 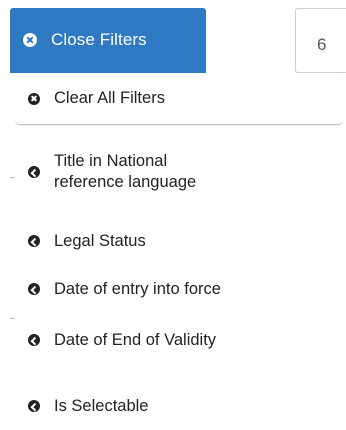 What do you see at coordinates (111, 161) in the screenshot?
I see `filter-item-label-line1: Title in National` at bounding box center [111, 161].